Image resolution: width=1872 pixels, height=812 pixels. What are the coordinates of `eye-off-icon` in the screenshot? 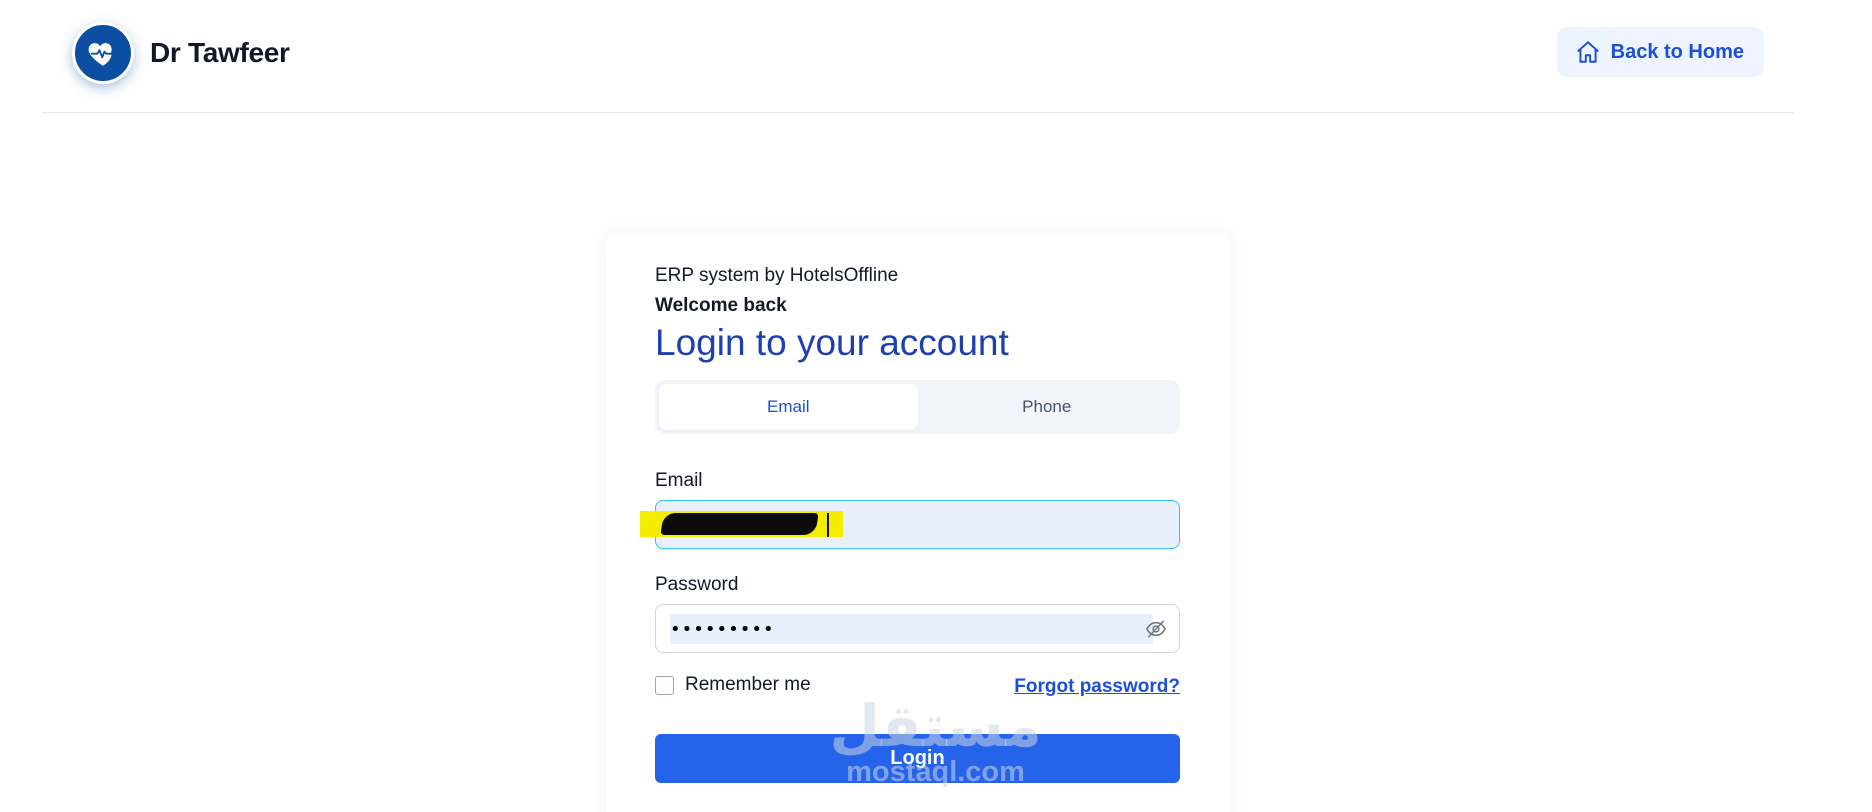 It's located at (1156, 629).